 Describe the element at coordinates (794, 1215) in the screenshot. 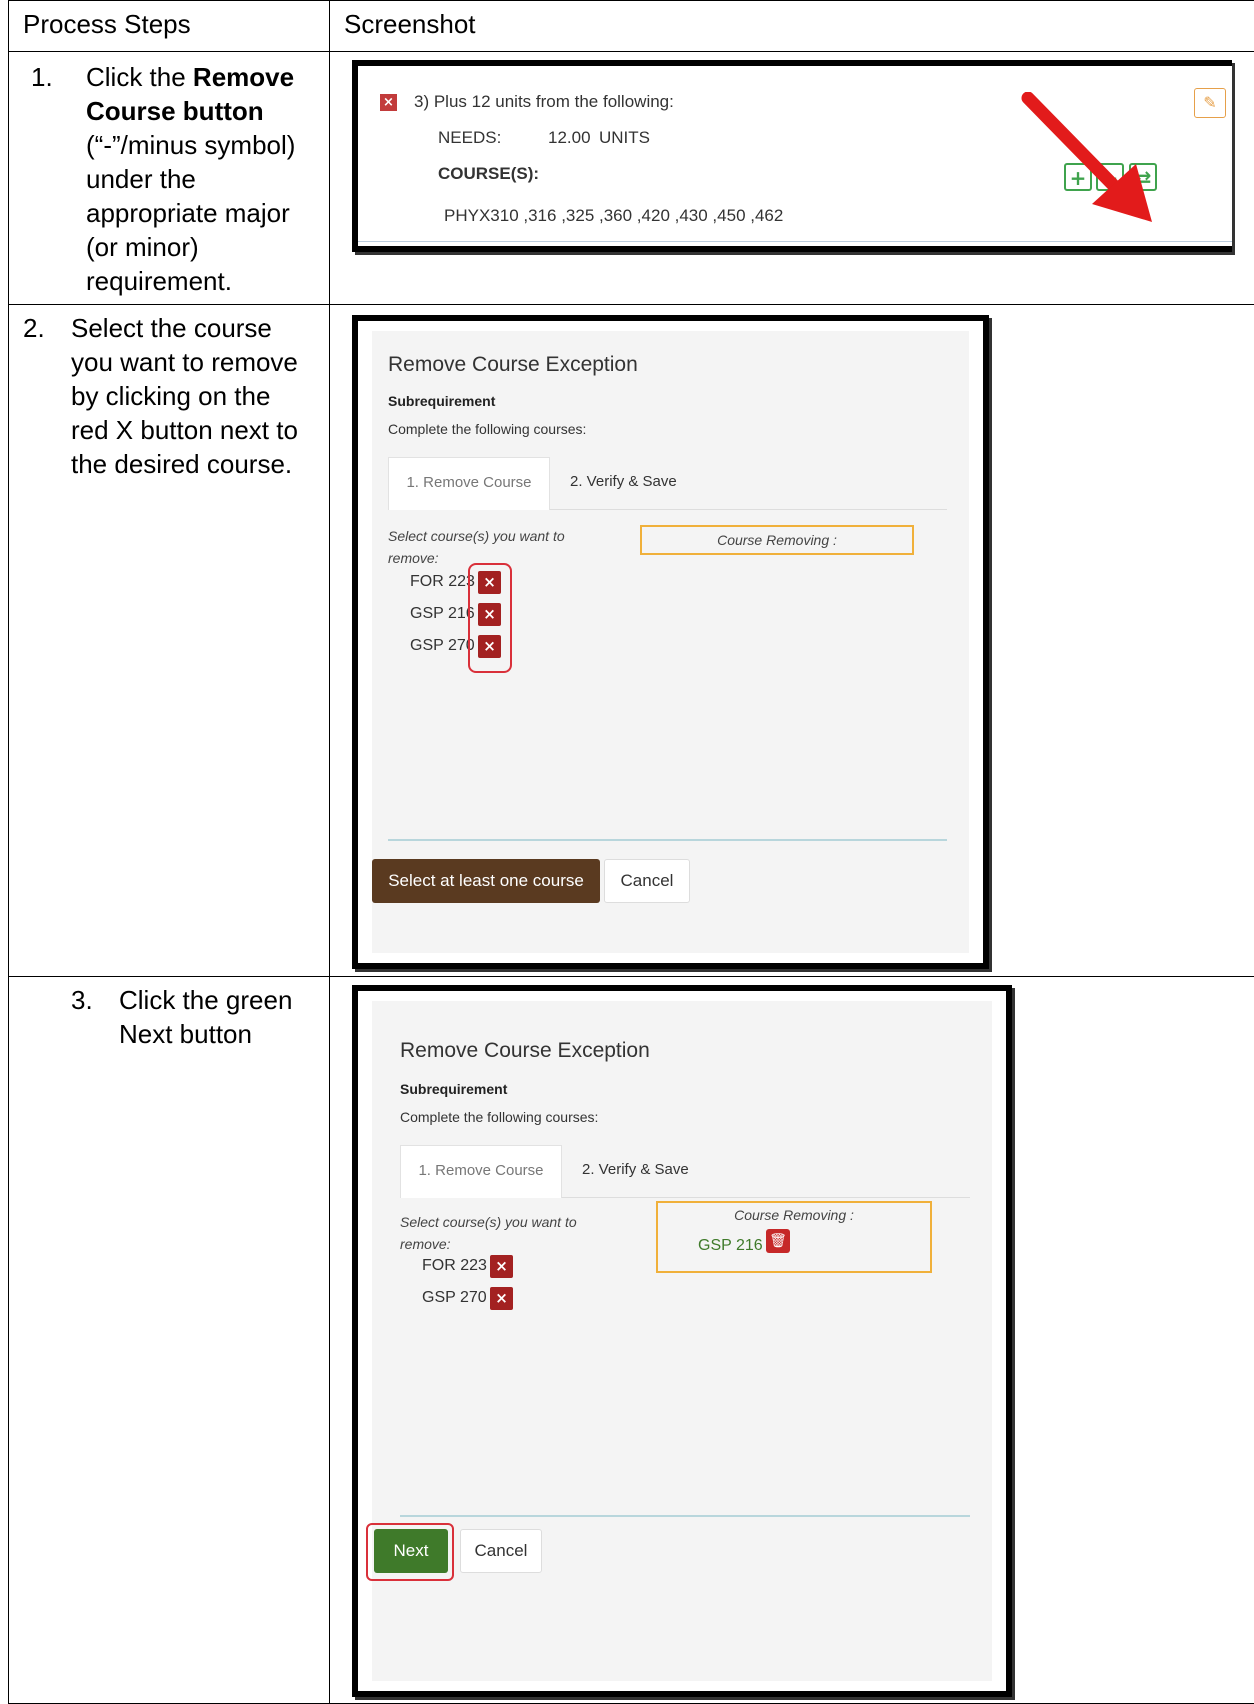

I see `course-removing-label: Course Removing :` at that location.